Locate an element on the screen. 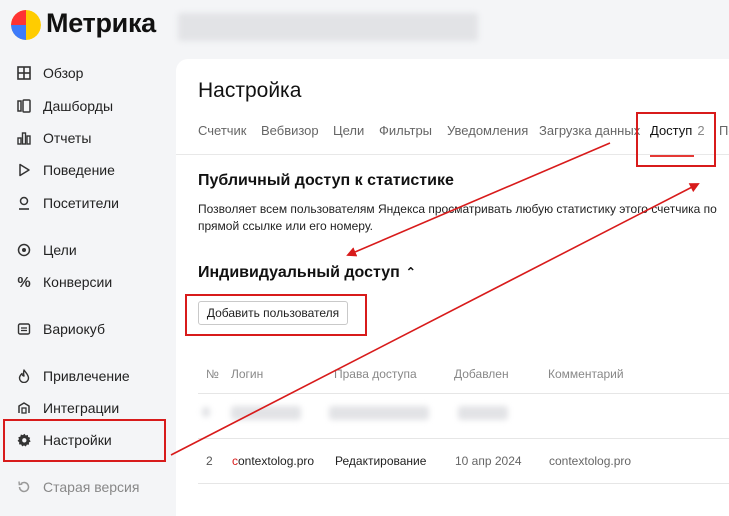 This screenshot has height=516, width=729. arrow-access-to-add-user is located at coordinates (478, 199).